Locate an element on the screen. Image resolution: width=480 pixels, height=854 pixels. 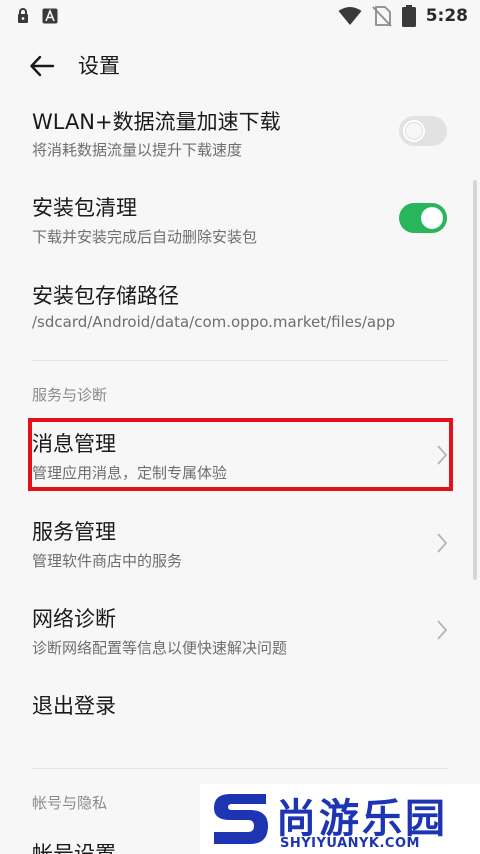
highlight-box is located at coordinates (240, 454).